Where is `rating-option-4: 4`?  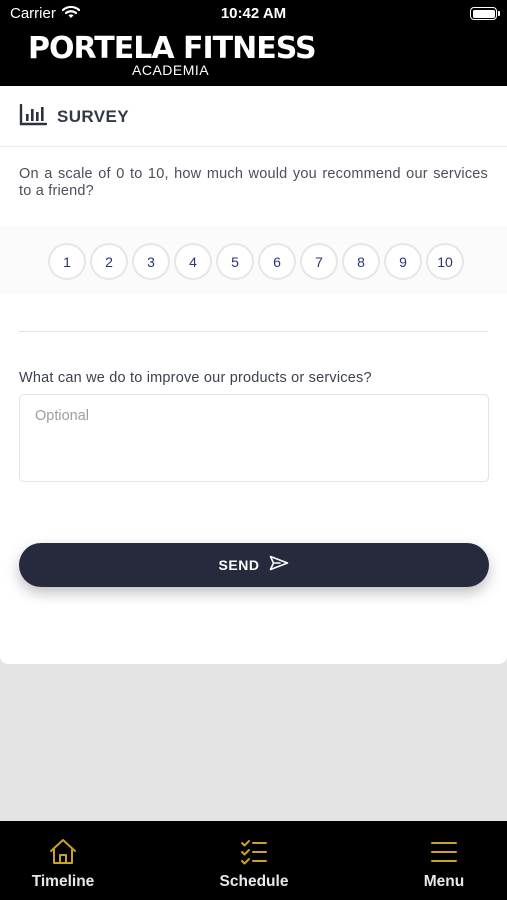 rating-option-4: 4 is located at coordinates (193, 261).